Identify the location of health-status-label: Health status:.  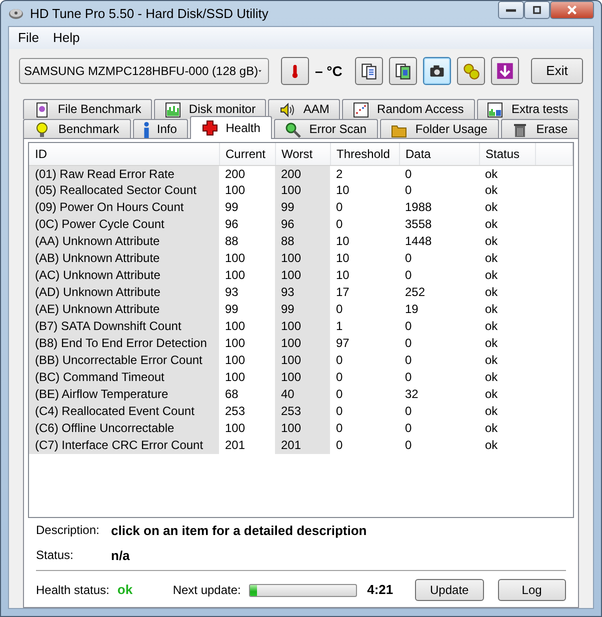
(73, 590).